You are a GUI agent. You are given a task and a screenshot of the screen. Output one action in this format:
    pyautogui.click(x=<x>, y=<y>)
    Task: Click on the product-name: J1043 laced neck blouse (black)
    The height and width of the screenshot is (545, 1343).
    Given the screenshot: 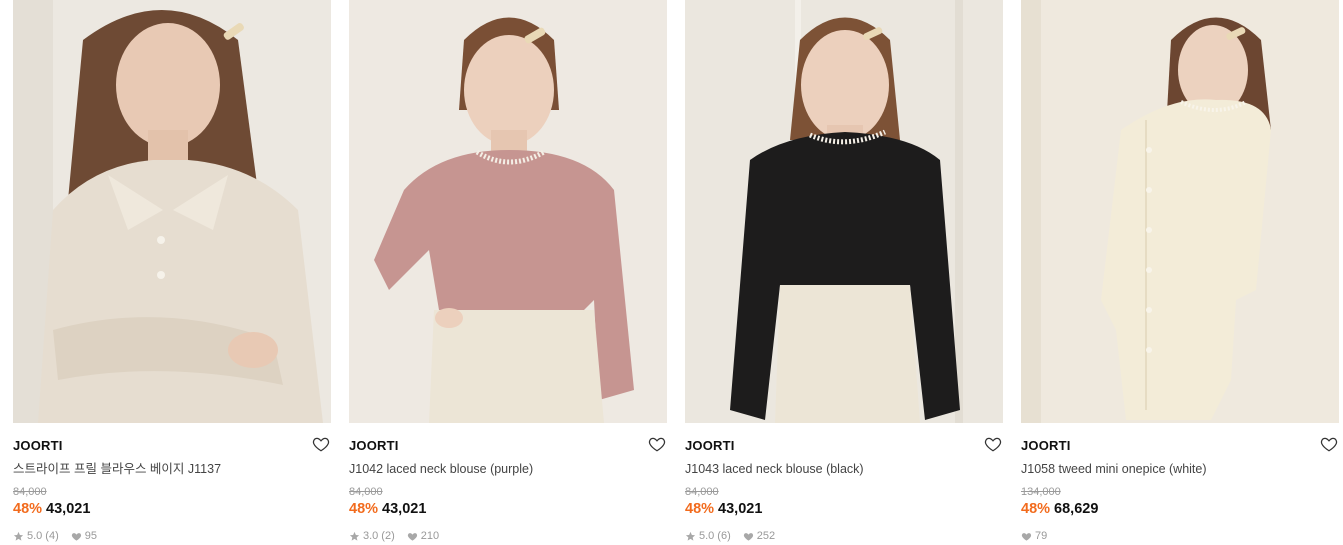 What is the action you would take?
    pyautogui.click(x=774, y=469)
    